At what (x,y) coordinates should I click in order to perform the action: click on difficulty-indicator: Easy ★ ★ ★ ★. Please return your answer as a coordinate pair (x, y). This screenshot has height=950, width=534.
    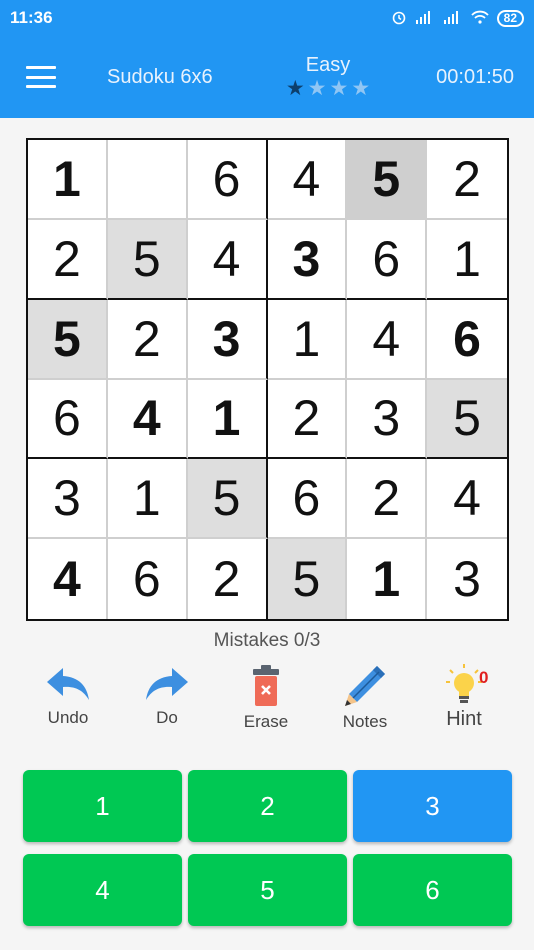
    Looking at the image, I should click on (328, 77).